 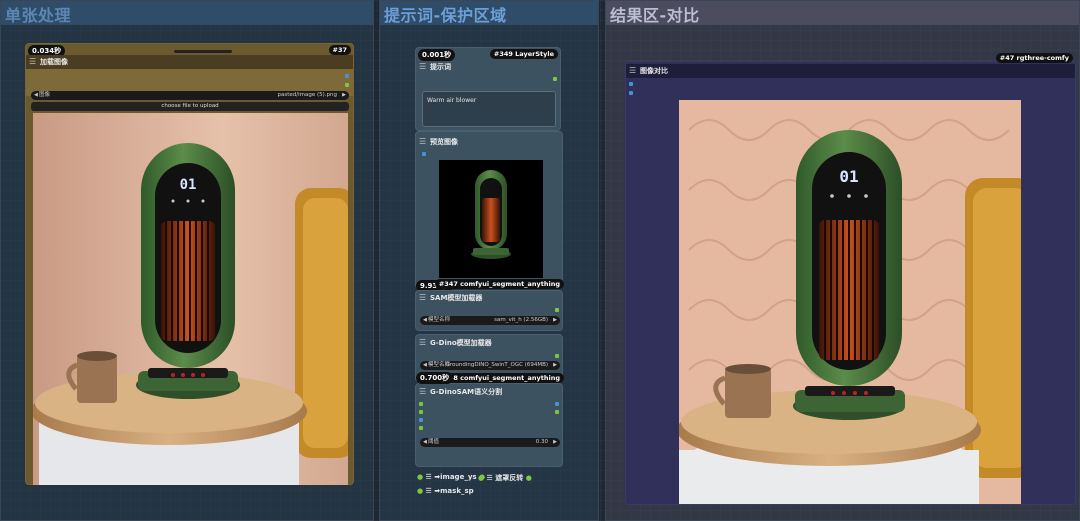 I want to click on node-title: 预览图像, so click(x=444, y=142).